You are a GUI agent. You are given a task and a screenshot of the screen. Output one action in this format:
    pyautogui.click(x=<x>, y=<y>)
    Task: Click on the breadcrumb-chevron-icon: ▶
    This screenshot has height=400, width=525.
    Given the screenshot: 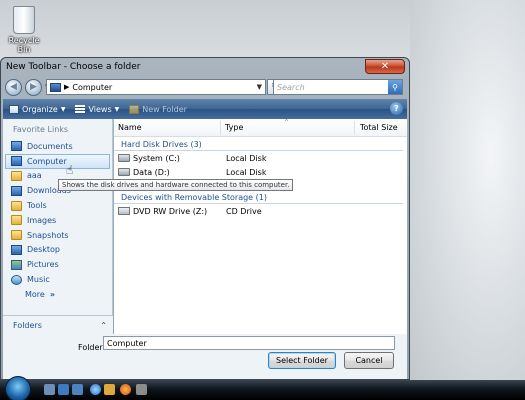 What is the action you would take?
    pyautogui.click(x=66, y=87)
    